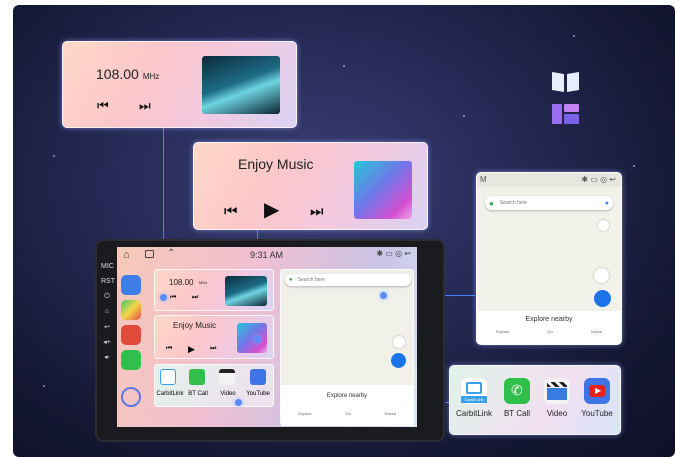 The image size is (675, 457). I want to click on power-key: ⏻, so click(107, 300).